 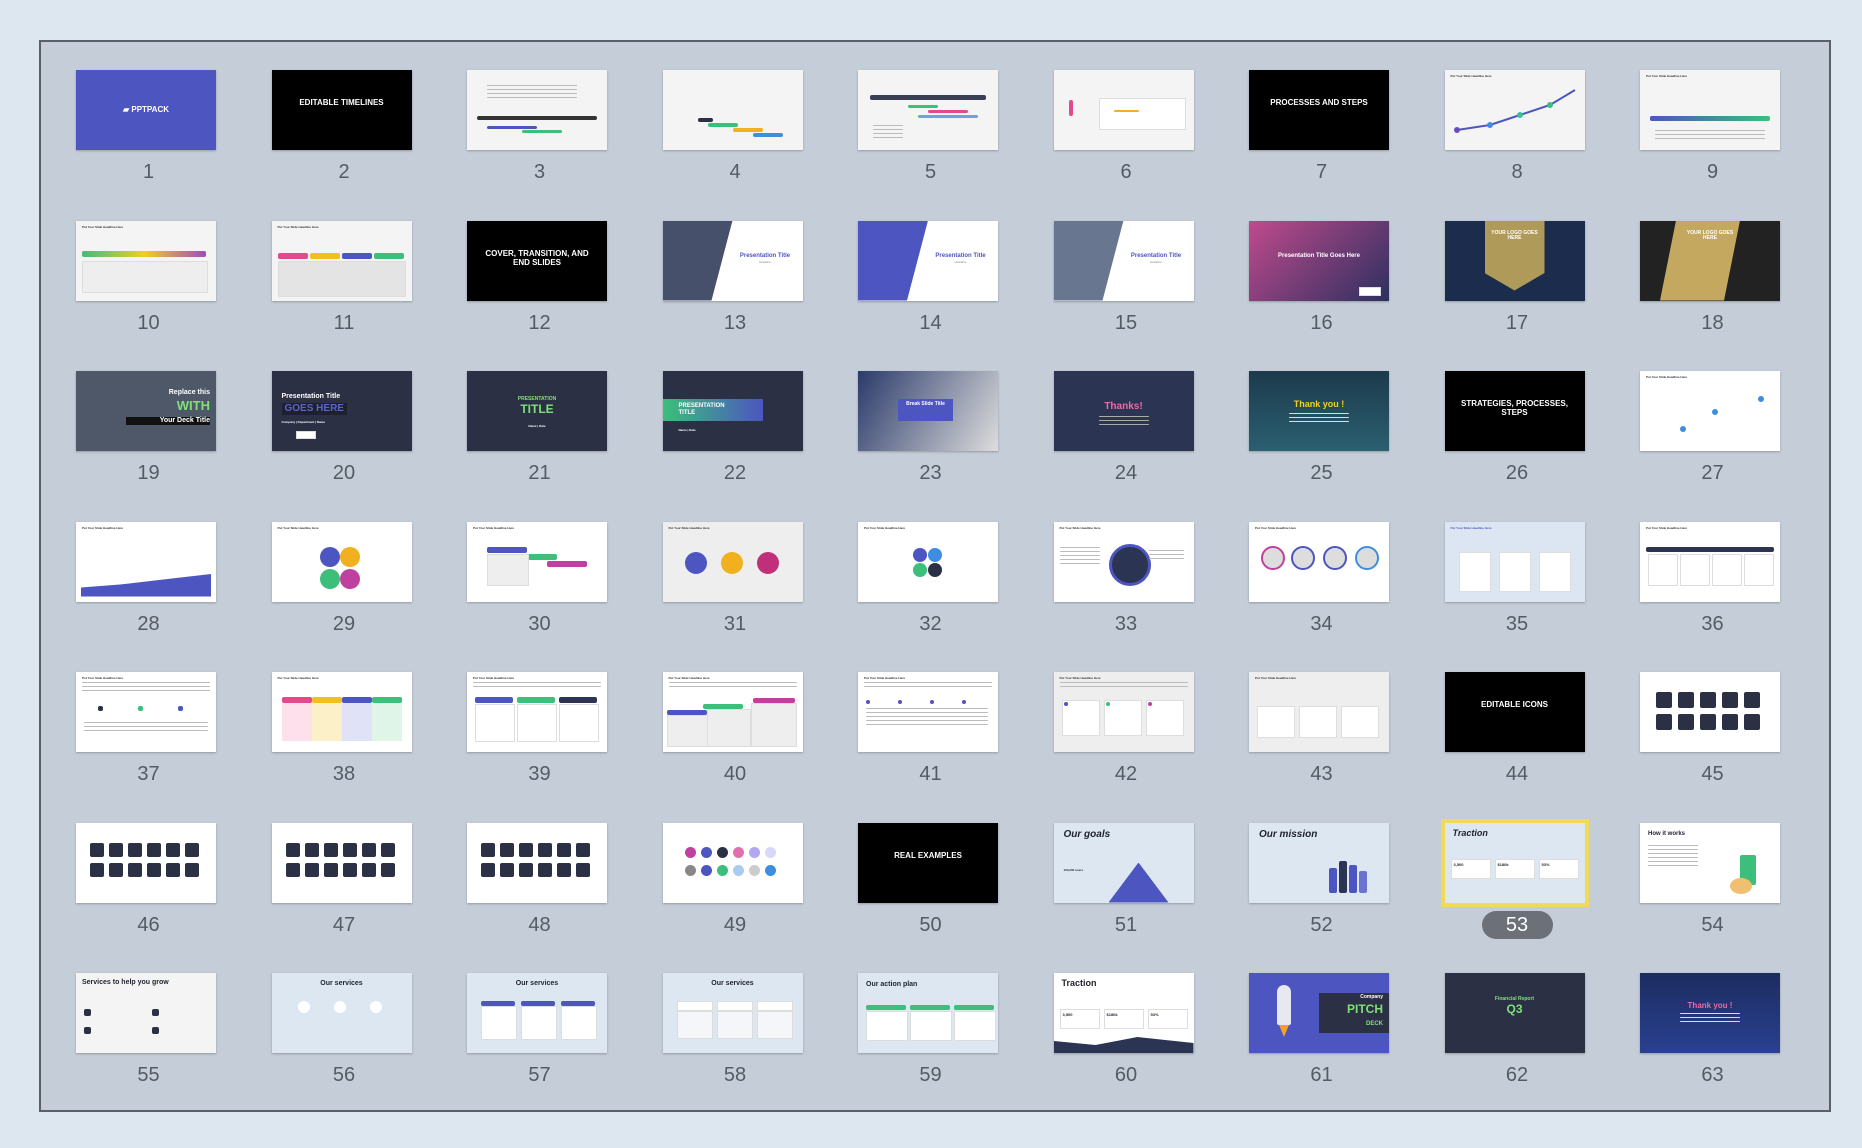 What do you see at coordinates (928, 411) in the screenshot?
I see `slide-thumbnail: Break Slide Title` at bounding box center [928, 411].